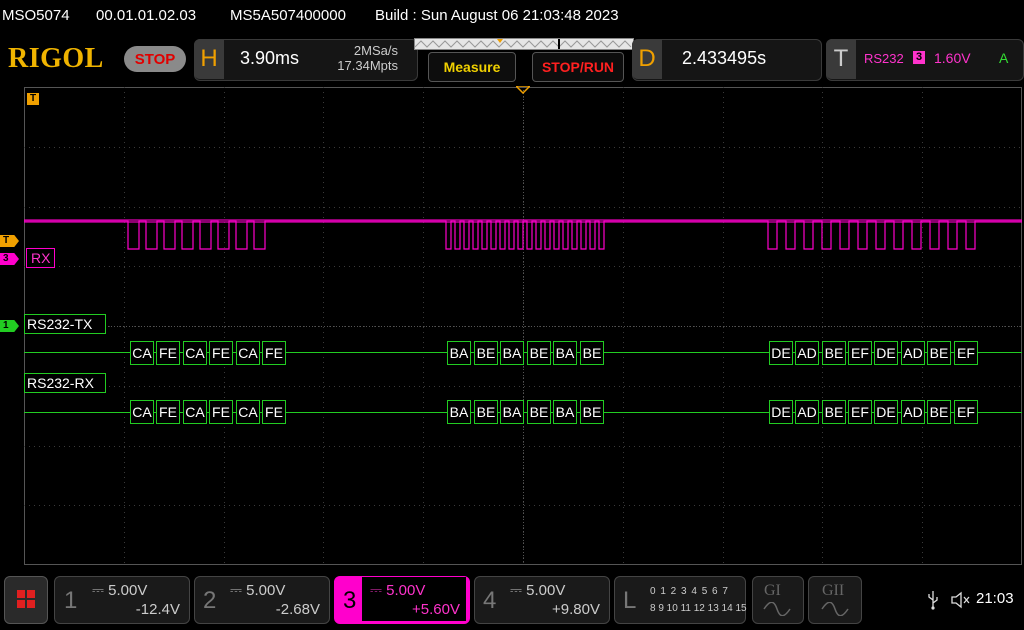 The width and height of the screenshot is (1024, 630). What do you see at coordinates (523, 221) in the screenshot?
I see `ch3-noise-band` at bounding box center [523, 221].